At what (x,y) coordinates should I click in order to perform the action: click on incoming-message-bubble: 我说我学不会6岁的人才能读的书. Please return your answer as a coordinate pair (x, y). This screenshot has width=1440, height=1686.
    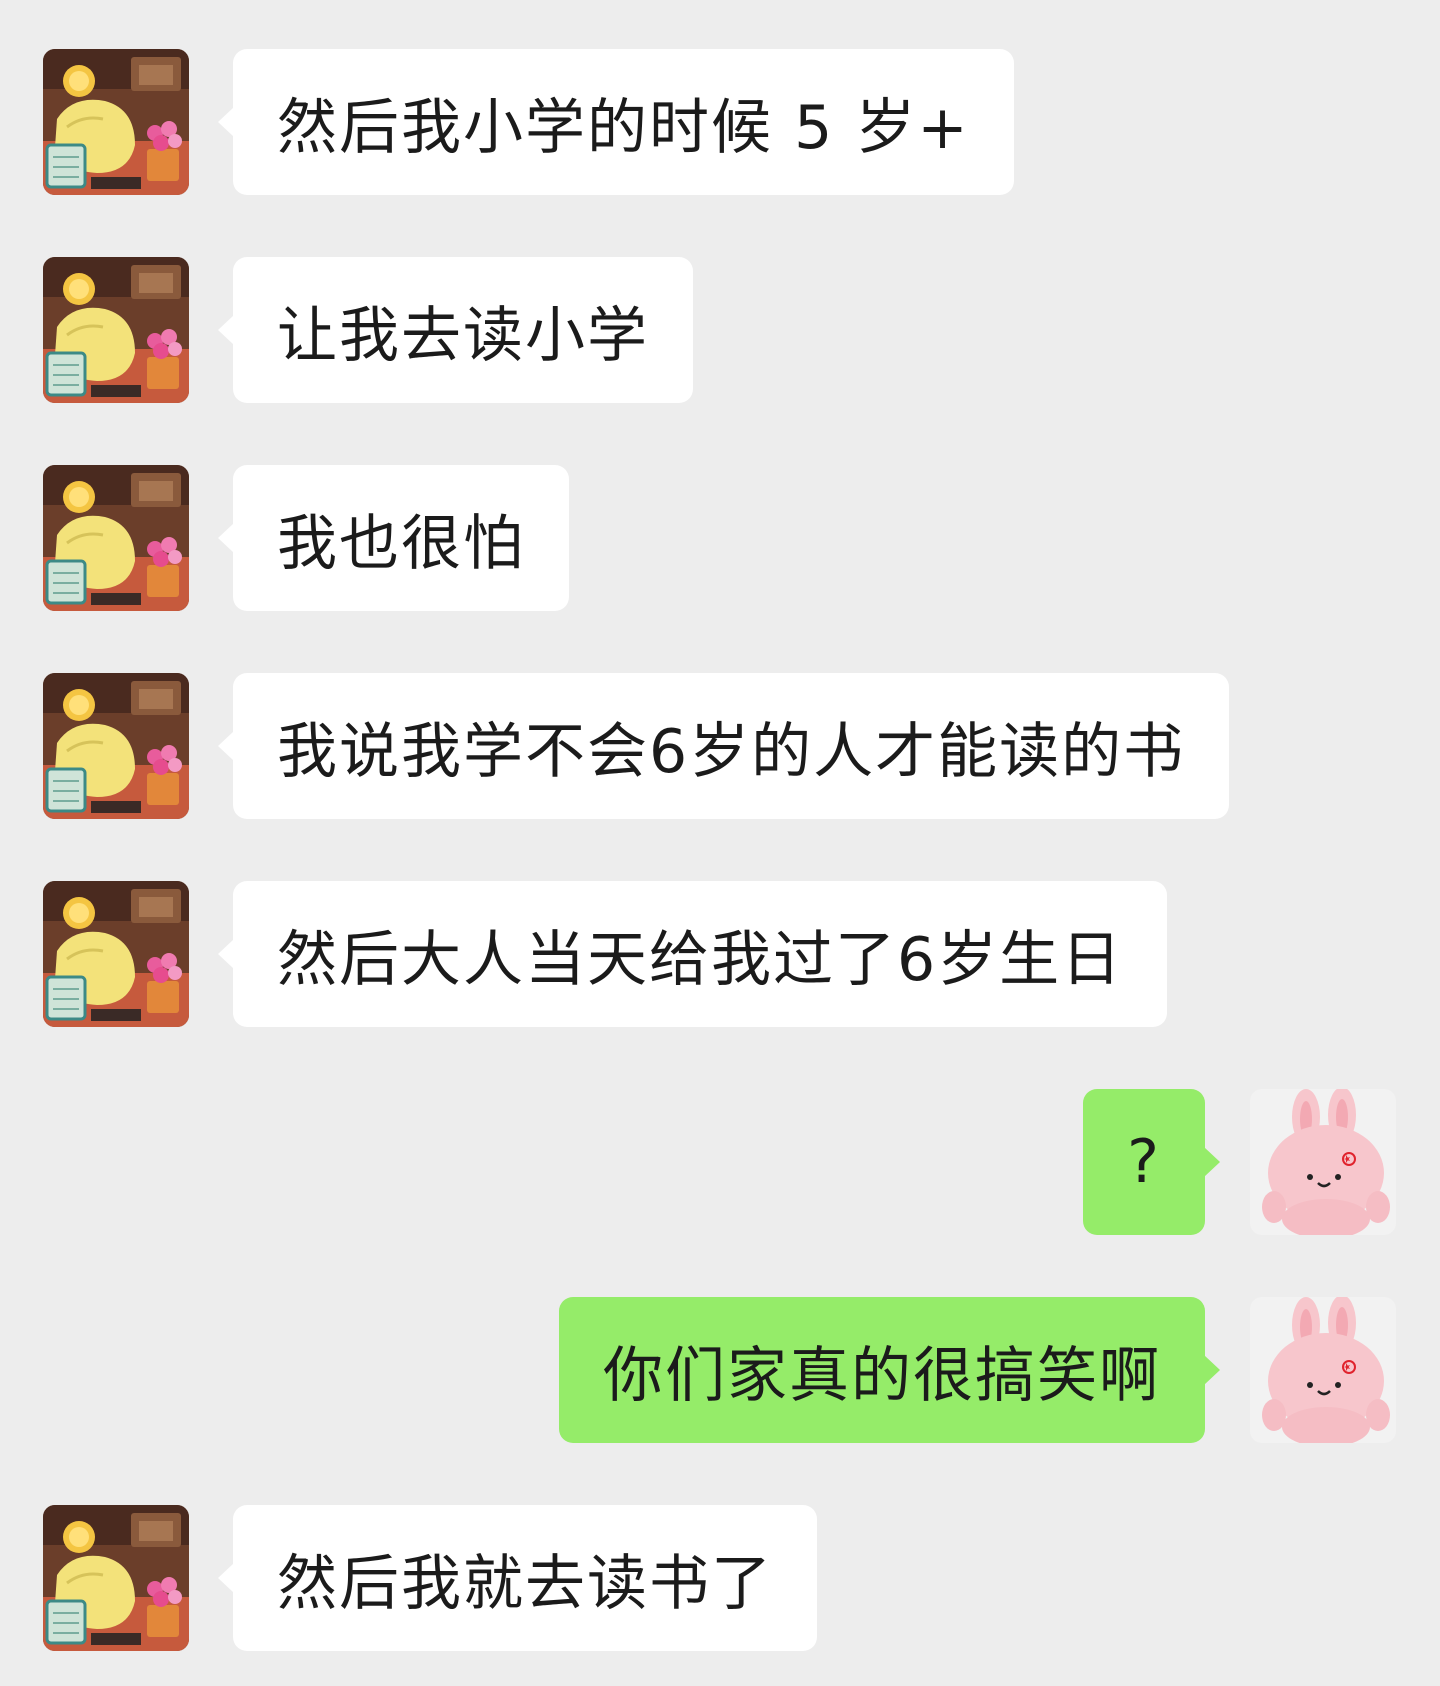
    Looking at the image, I should click on (723, 746).